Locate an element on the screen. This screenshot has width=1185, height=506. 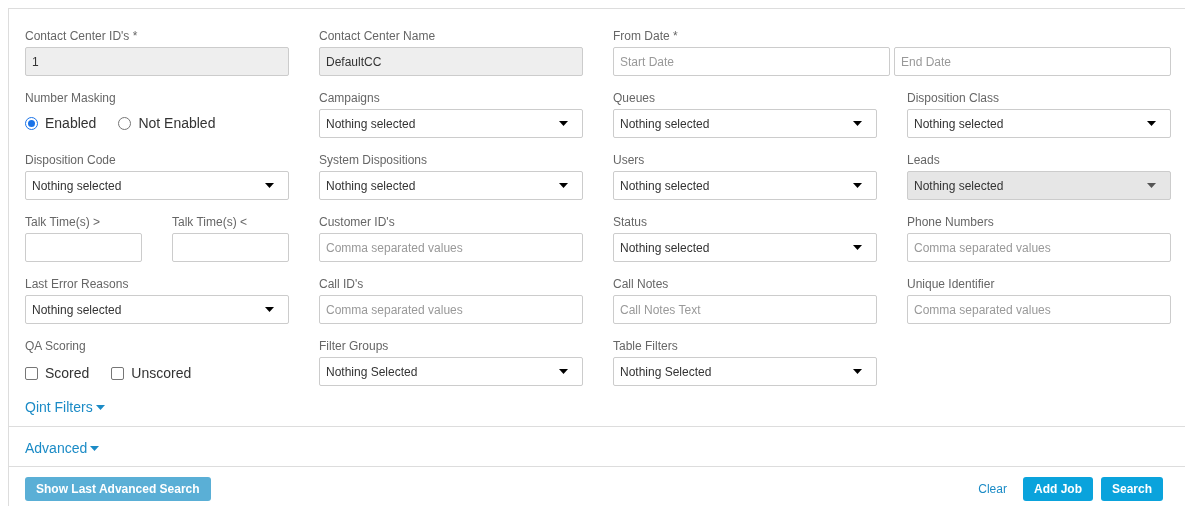
field-label: Talk Time(s) > is located at coordinates (62, 222).